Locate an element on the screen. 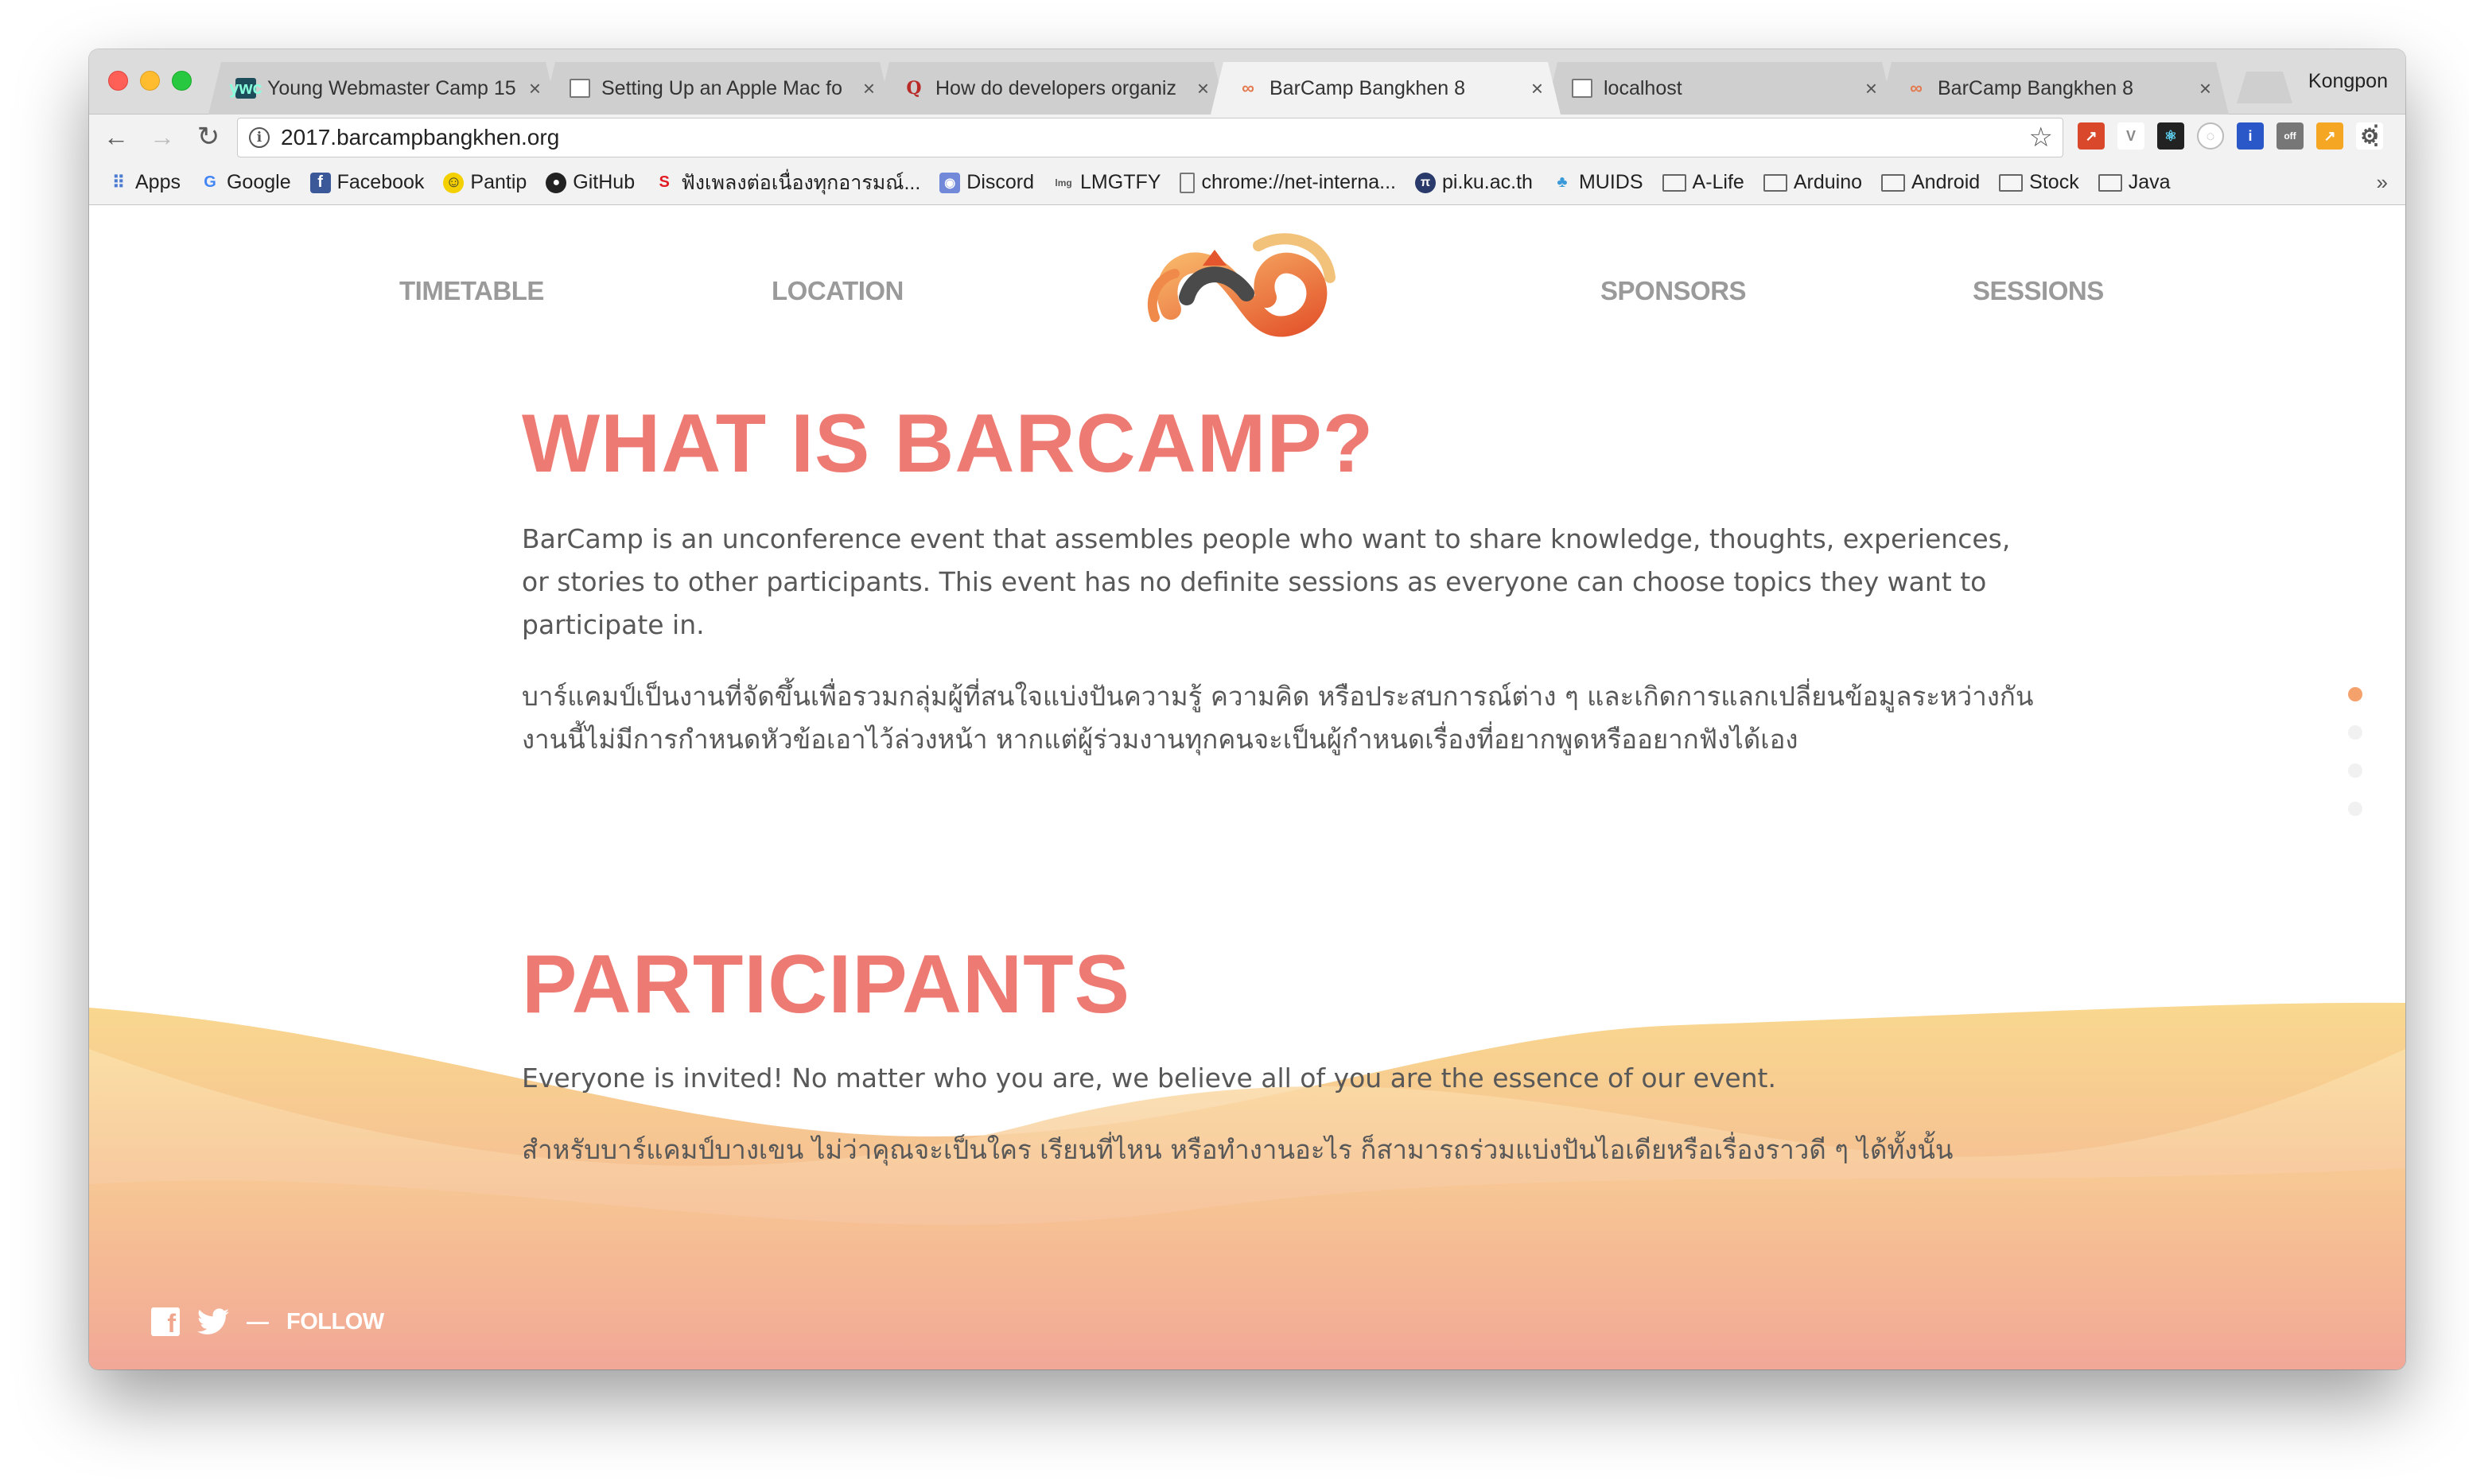 This screenshot has height=1484, width=2469. twitter-icon is located at coordinates (213, 1321).